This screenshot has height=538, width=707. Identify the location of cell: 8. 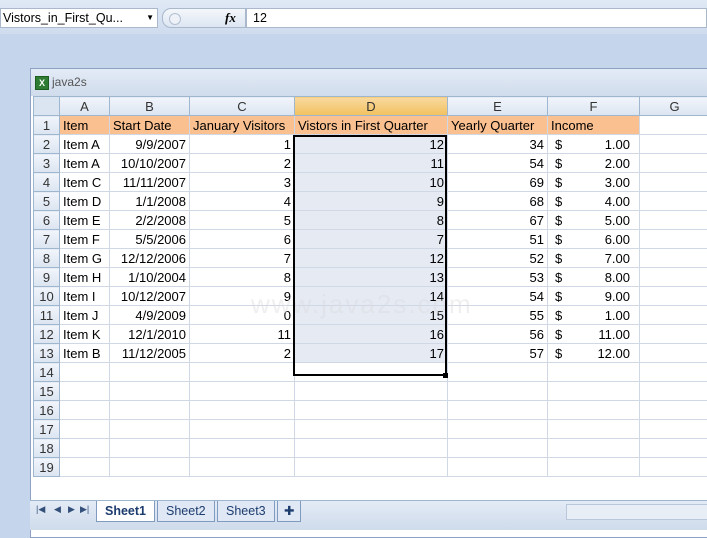
(371, 220).